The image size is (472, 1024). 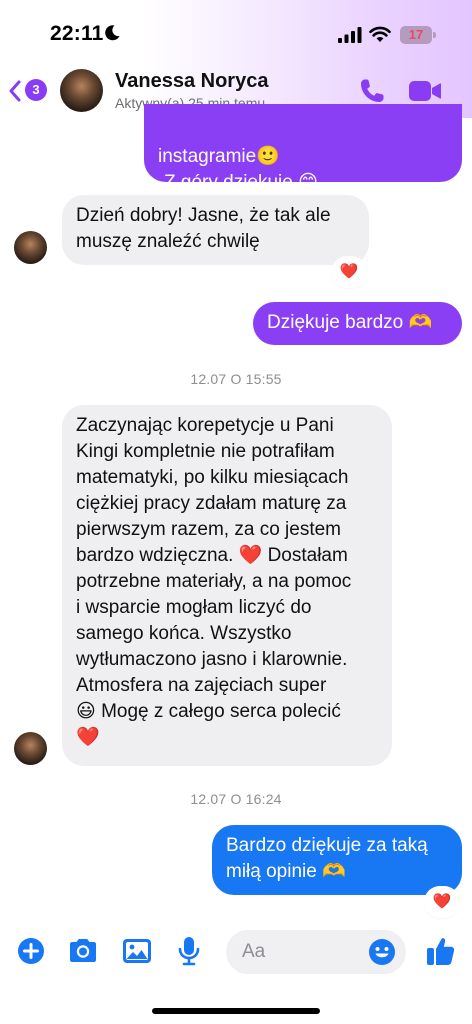 I want to click on message-input-container, so click(x=316, y=952).